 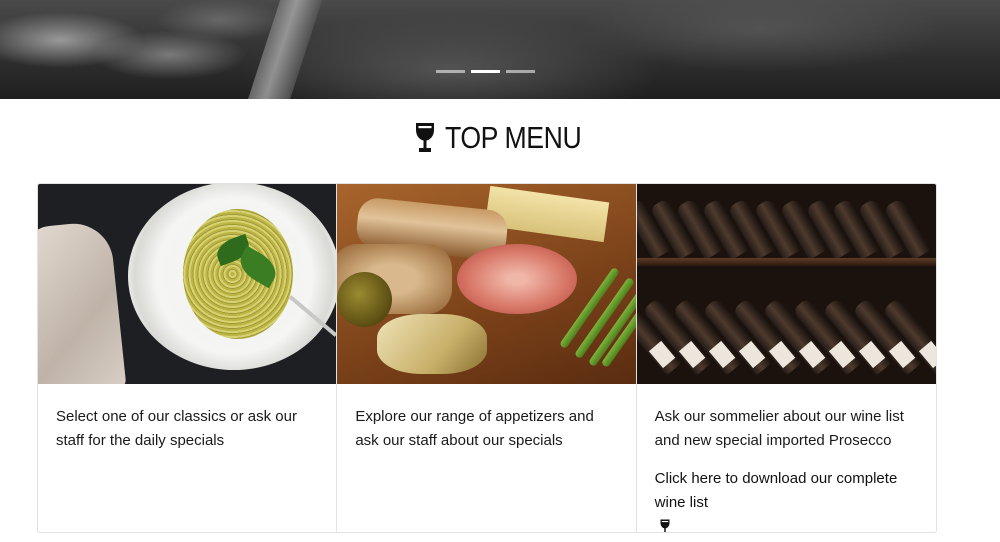 I want to click on wine-rack-image, so click(x=786, y=284).